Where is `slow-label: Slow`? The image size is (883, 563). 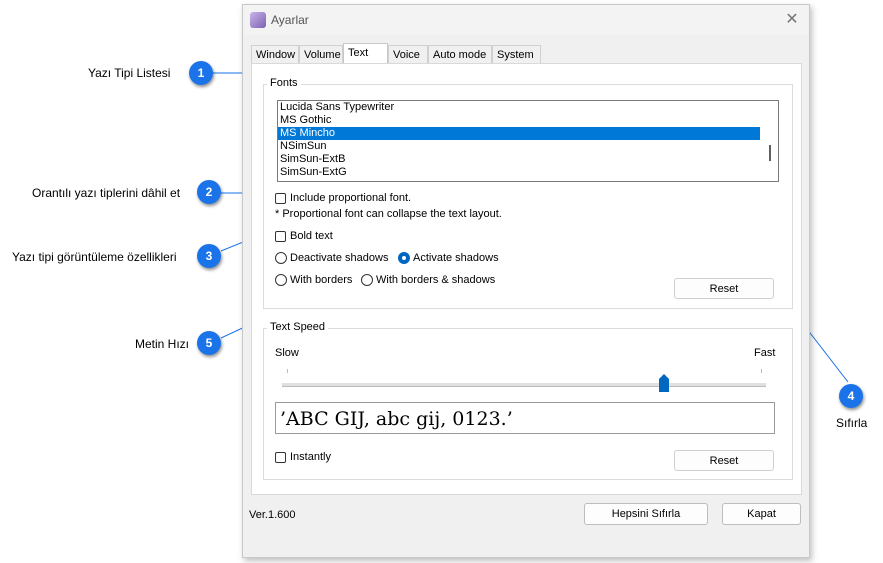
slow-label: Slow is located at coordinates (287, 353).